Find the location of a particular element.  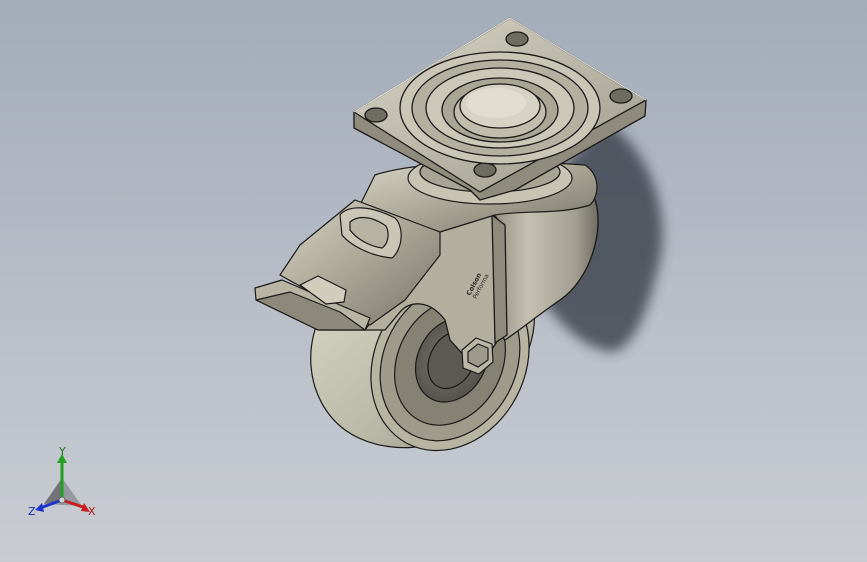

fork-leg-face is located at coordinates (499, 279).